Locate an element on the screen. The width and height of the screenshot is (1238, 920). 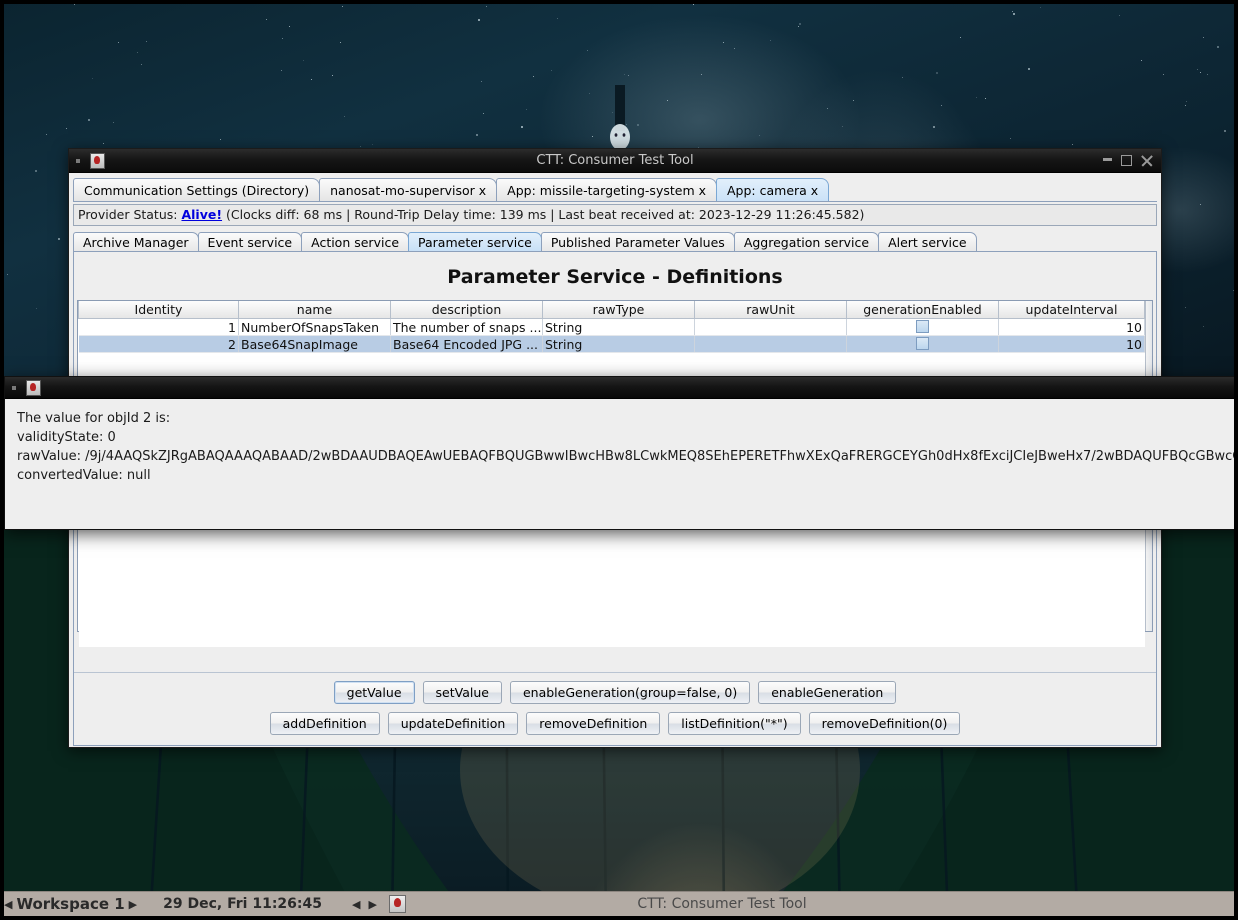
provider-status-prefix: Provider Status: is located at coordinates (130, 214).